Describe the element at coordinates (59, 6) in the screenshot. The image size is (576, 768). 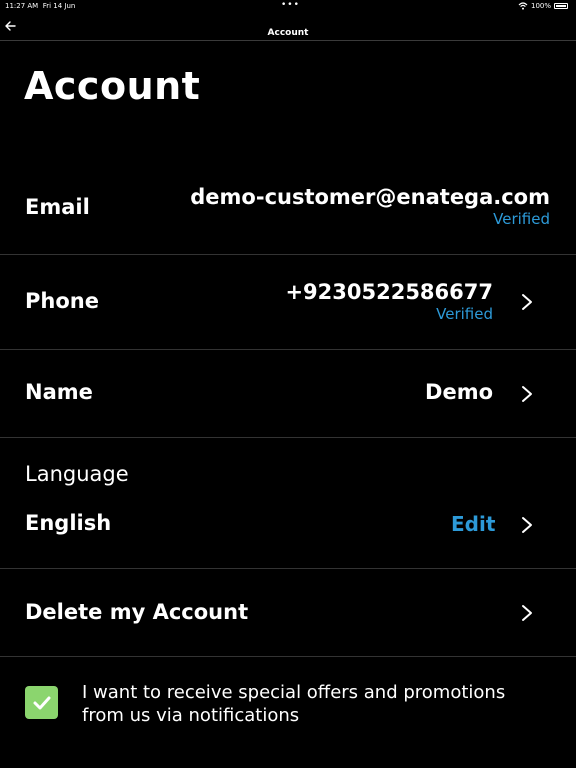
I see `status-date: Fri 14 Jun` at that location.